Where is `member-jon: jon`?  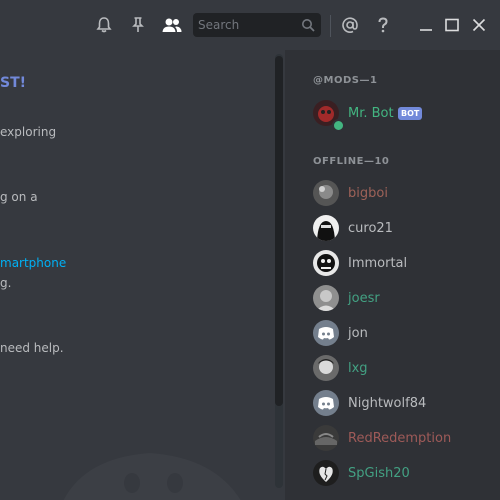 member-jon: jon is located at coordinates (403, 335).